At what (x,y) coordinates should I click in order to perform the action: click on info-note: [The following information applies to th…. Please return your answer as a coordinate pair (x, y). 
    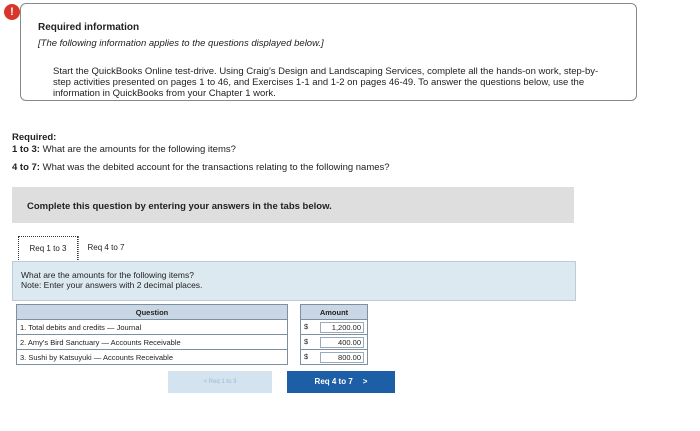
    Looking at the image, I should click on (181, 43).